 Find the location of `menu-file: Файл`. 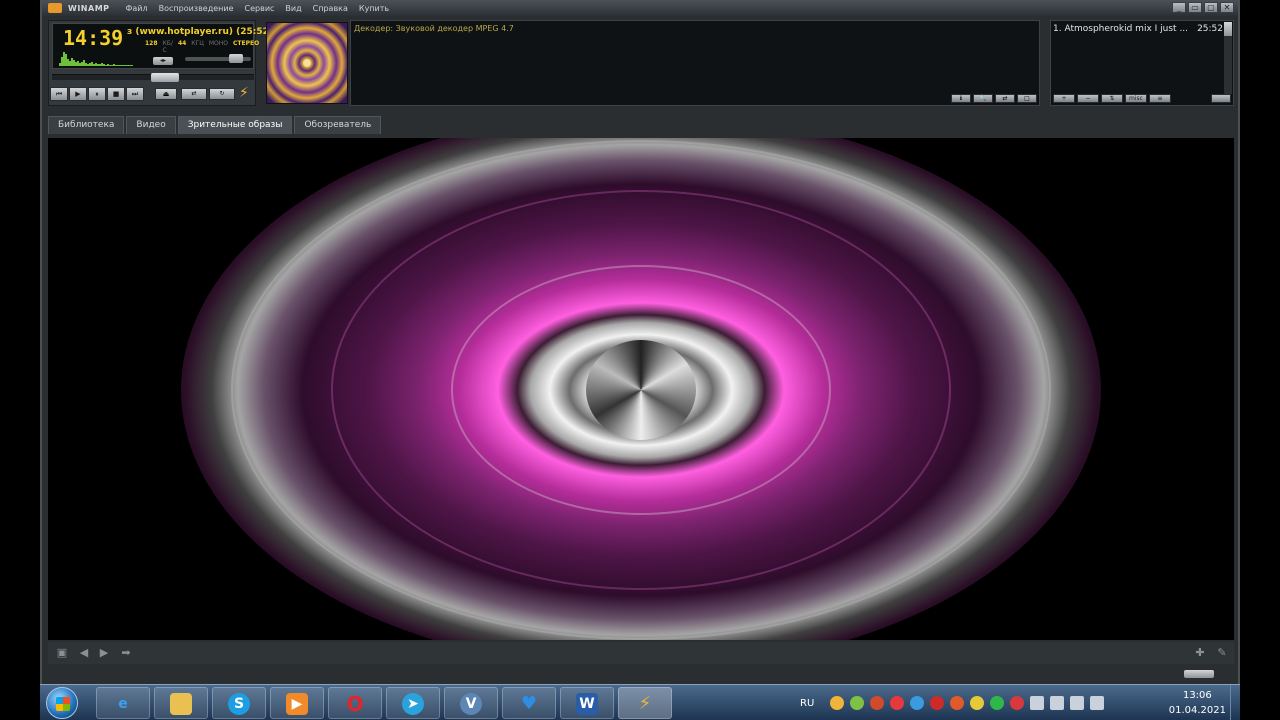

menu-file: Файл is located at coordinates (137, 8).